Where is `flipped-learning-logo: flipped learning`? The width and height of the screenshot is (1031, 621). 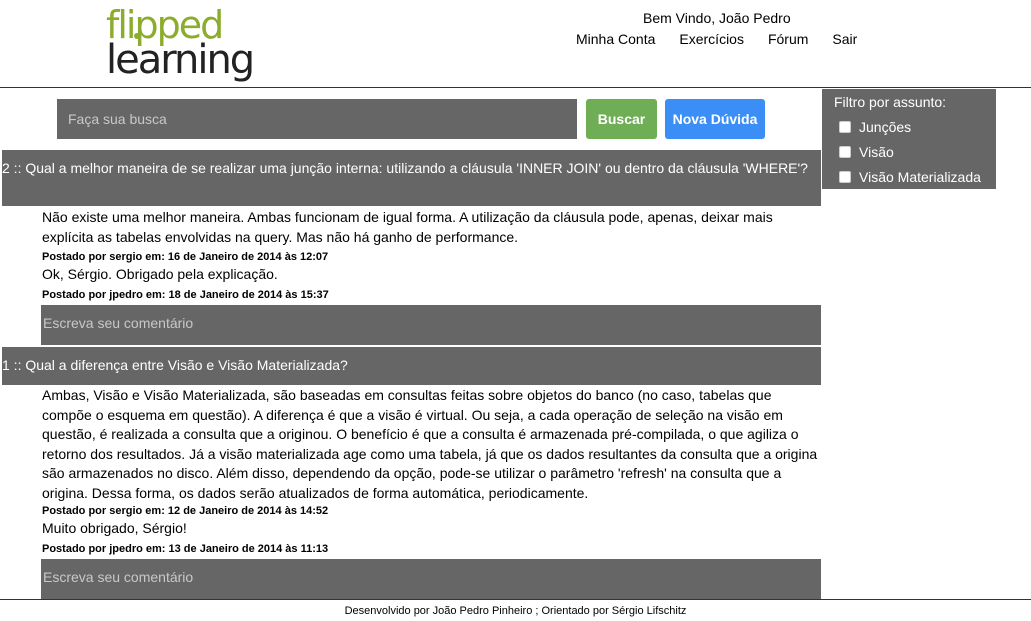 flipped-learning-logo: flipped learning is located at coordinates (206, 43).